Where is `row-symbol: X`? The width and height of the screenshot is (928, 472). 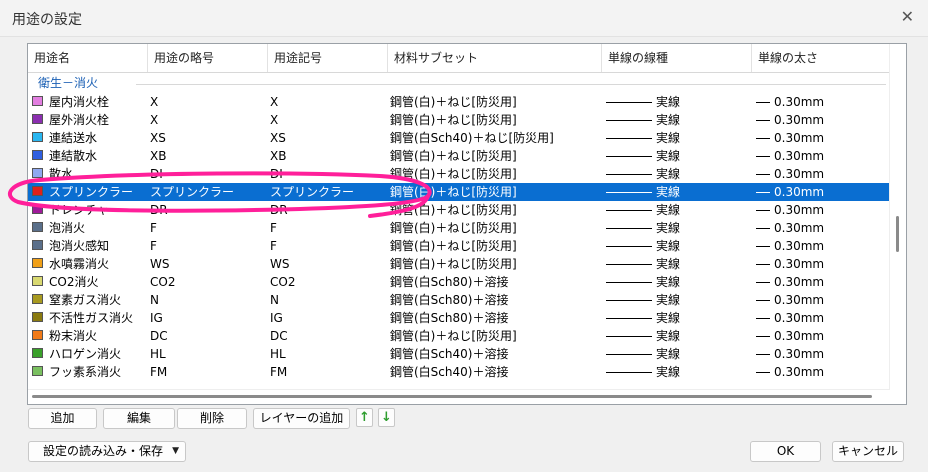
row-symbol: X is located at coordinates (274, 120).